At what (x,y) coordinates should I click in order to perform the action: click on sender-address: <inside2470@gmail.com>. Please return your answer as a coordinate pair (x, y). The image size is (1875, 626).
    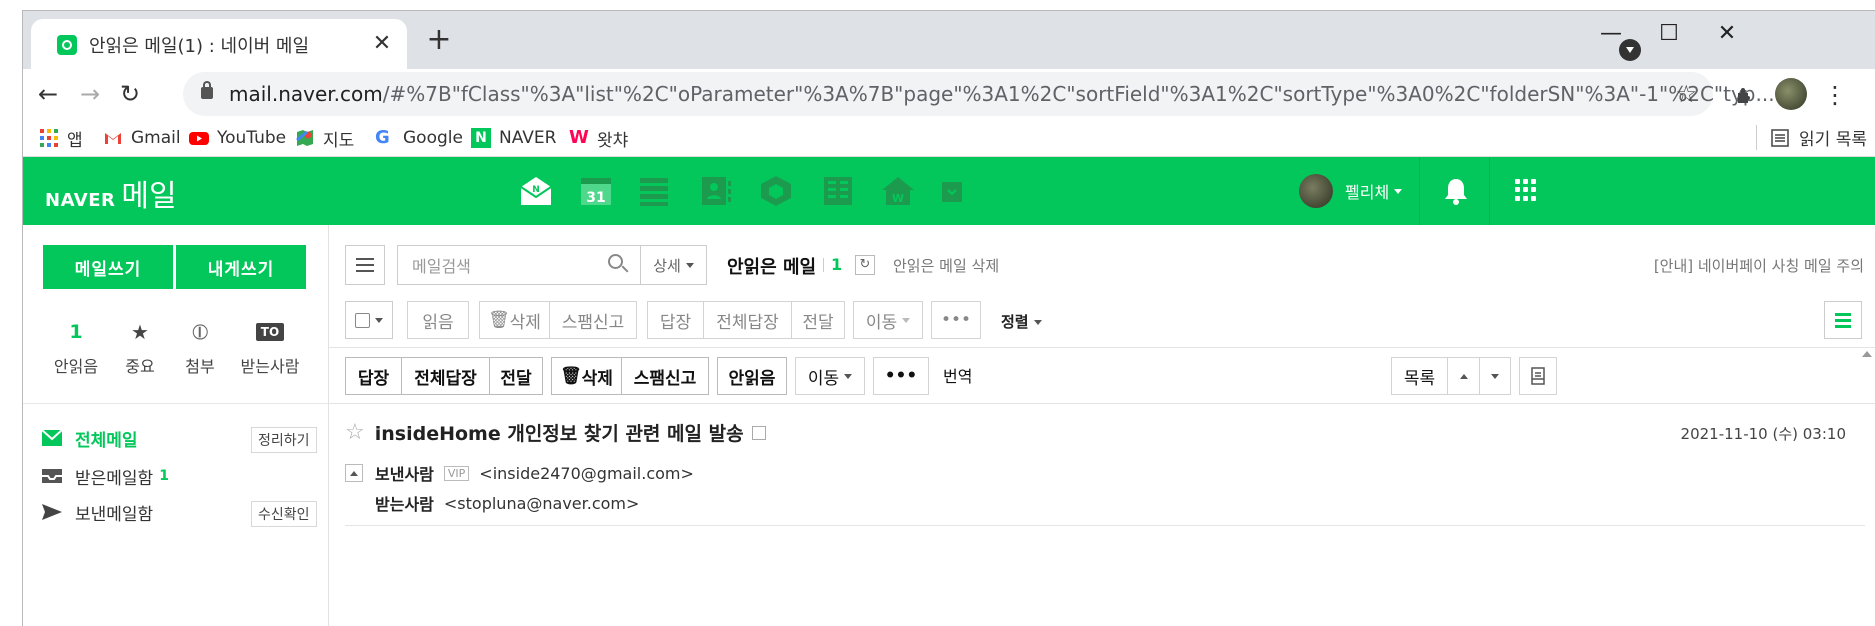
    Looking at the image, I should click on (586, 473).